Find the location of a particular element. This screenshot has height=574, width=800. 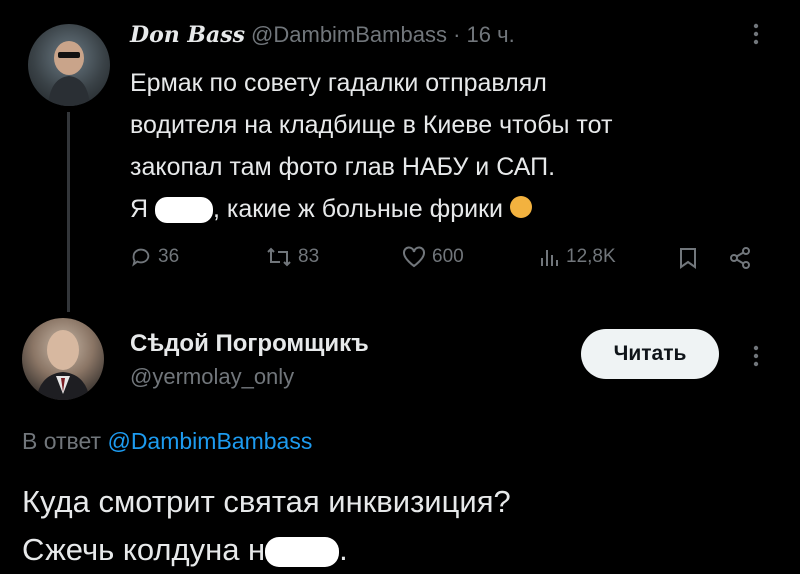

tweet-text-line: водителя на кладбище в Киеве чтобы тот is located at coordinates (371, 125).